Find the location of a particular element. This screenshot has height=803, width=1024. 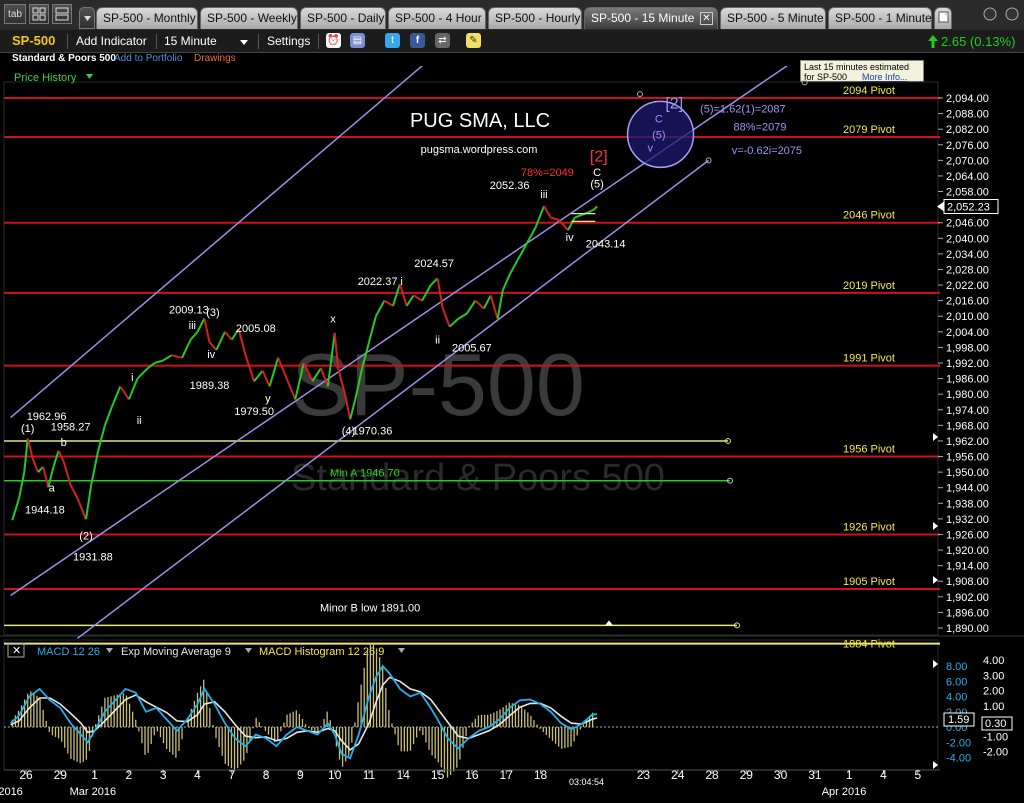

histogram-axis-label: 1.00 is located at coordinates (993, 707).